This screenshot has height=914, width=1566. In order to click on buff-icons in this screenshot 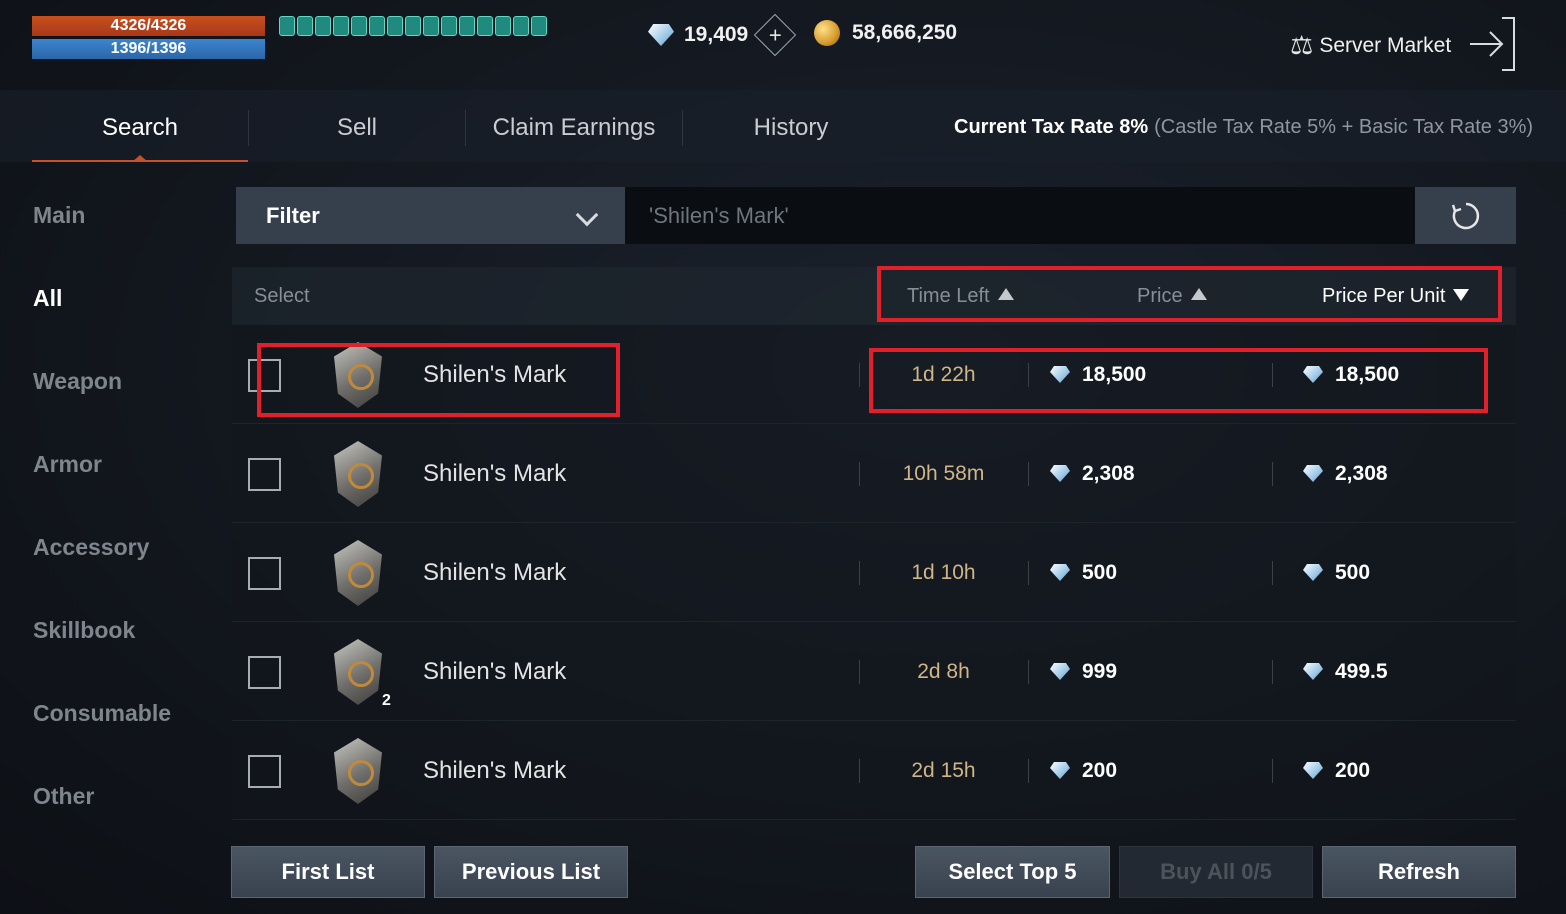, I will do `click(421, 27)`.